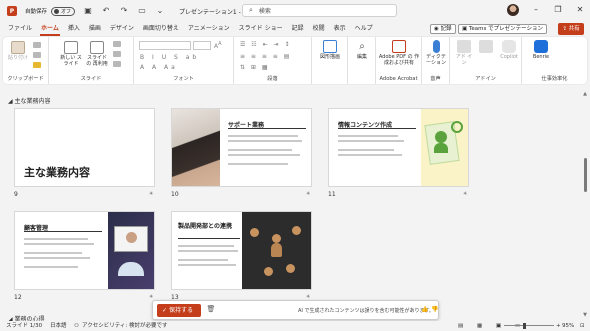 The height and width of the screenshot is (331, 590). I want to click on paste-label: 貼り付け, so click(17, 58).